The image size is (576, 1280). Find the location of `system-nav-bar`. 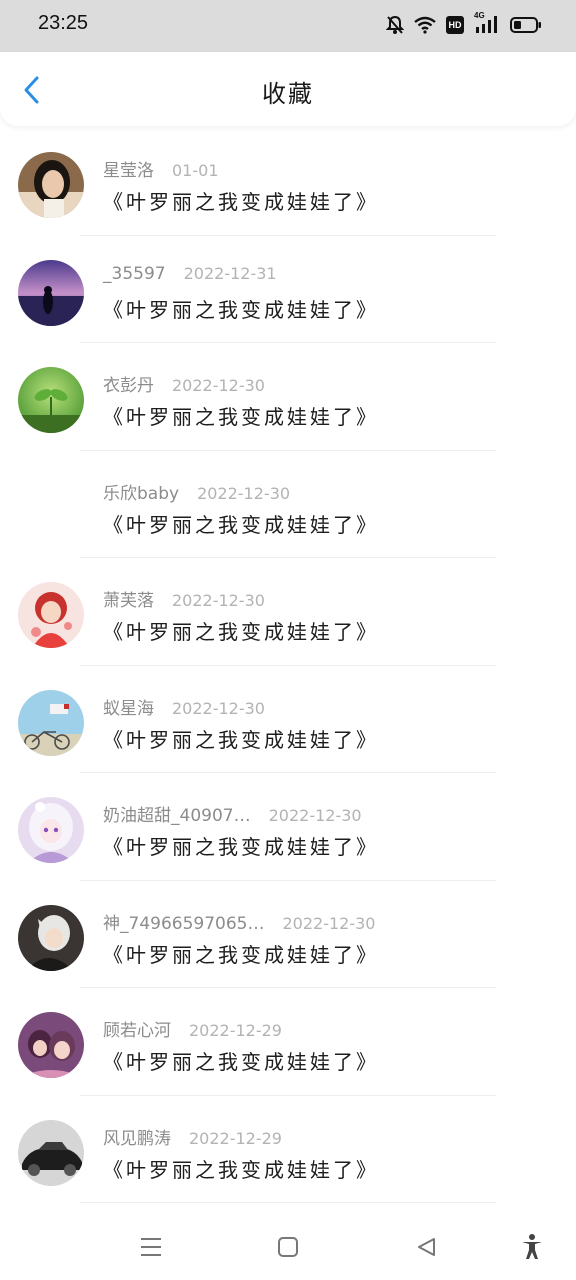

system-nav-bar is located at coordinates (288, 1248).